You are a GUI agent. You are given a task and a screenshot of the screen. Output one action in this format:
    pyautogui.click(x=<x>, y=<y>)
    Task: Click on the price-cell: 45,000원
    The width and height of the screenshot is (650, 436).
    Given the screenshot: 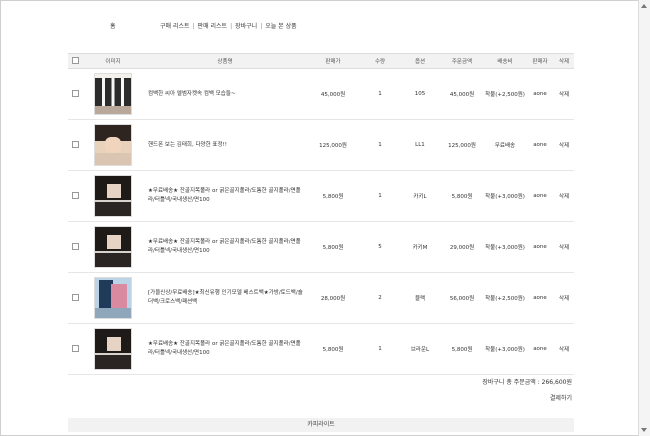 What is the action you would take?
    pyautogui.click(x=333, y=94)
    